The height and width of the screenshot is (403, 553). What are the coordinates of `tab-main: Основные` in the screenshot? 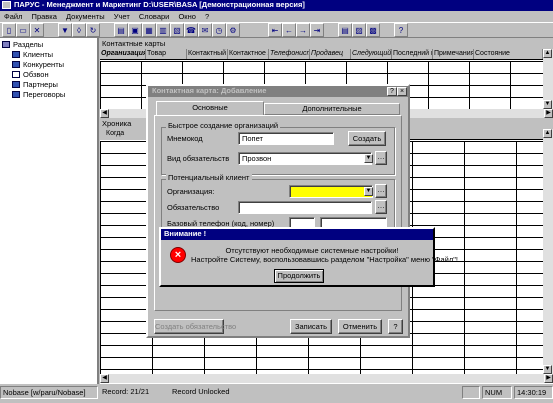 It's located at (210, 108).